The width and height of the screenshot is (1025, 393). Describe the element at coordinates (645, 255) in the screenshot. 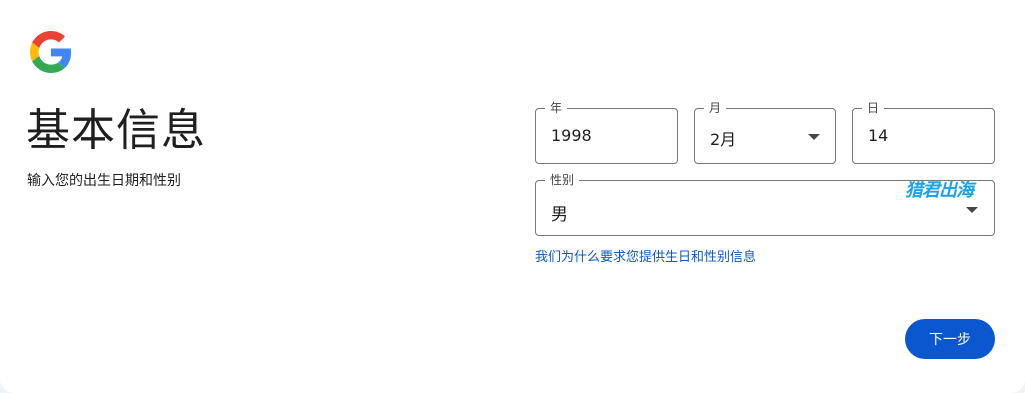

I see `birthday-gender-info-link: 我们为什么要求您提供生日和性别信息` at that location.